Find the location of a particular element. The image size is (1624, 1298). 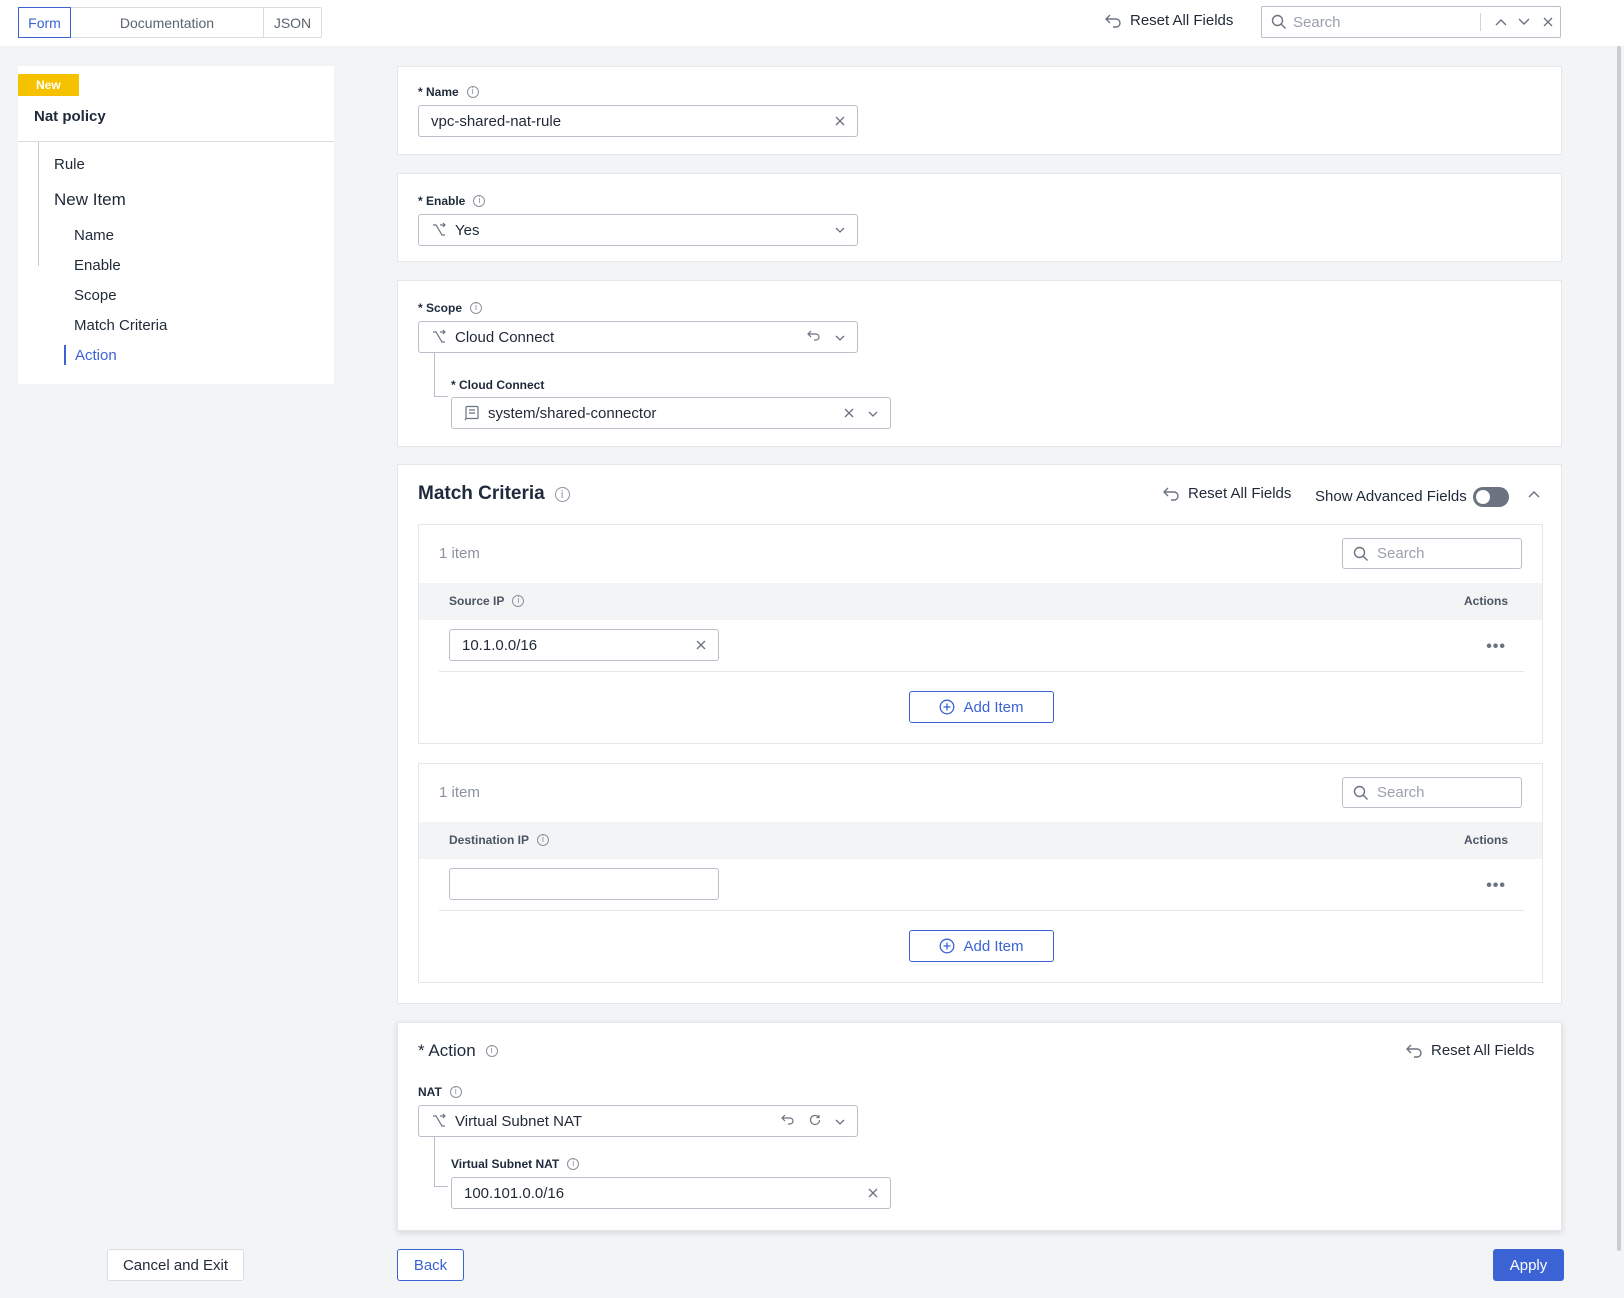

add-source-ip-button: Add Item is located at coordinates (981, 707).